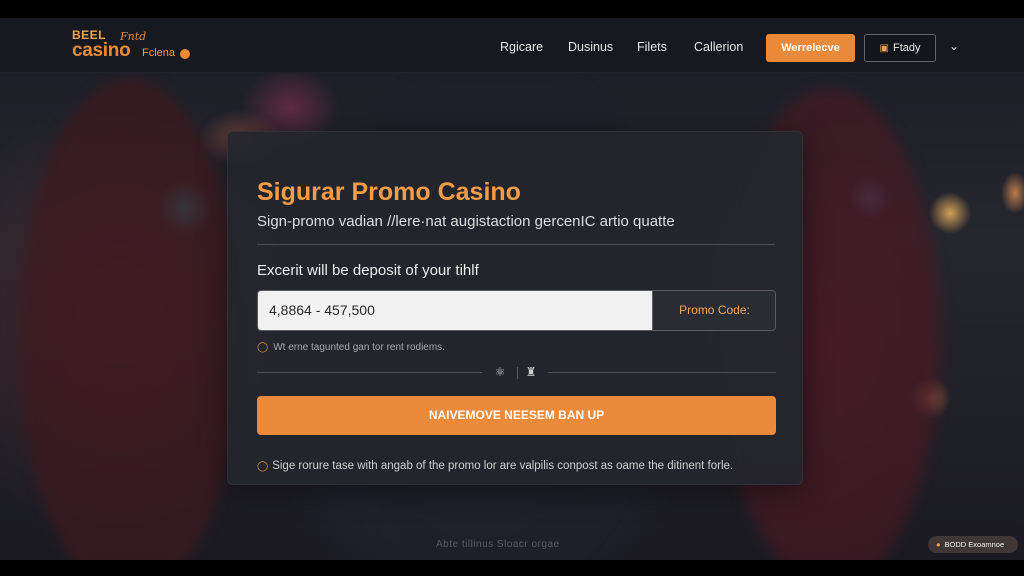 The width and height of the screenshot is (1024, 576). I want to click on register-button-label: Werrelecve, so click(810, 48).